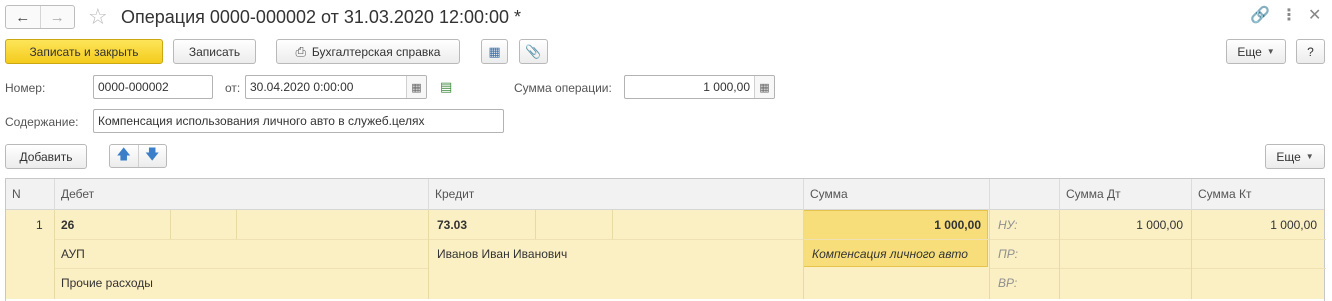 The width and height of the screenshot is (1332, 301). Describe the element at coordinates (446, 87) in the screenshot. I see `document-check-icon: ▤` at that location.